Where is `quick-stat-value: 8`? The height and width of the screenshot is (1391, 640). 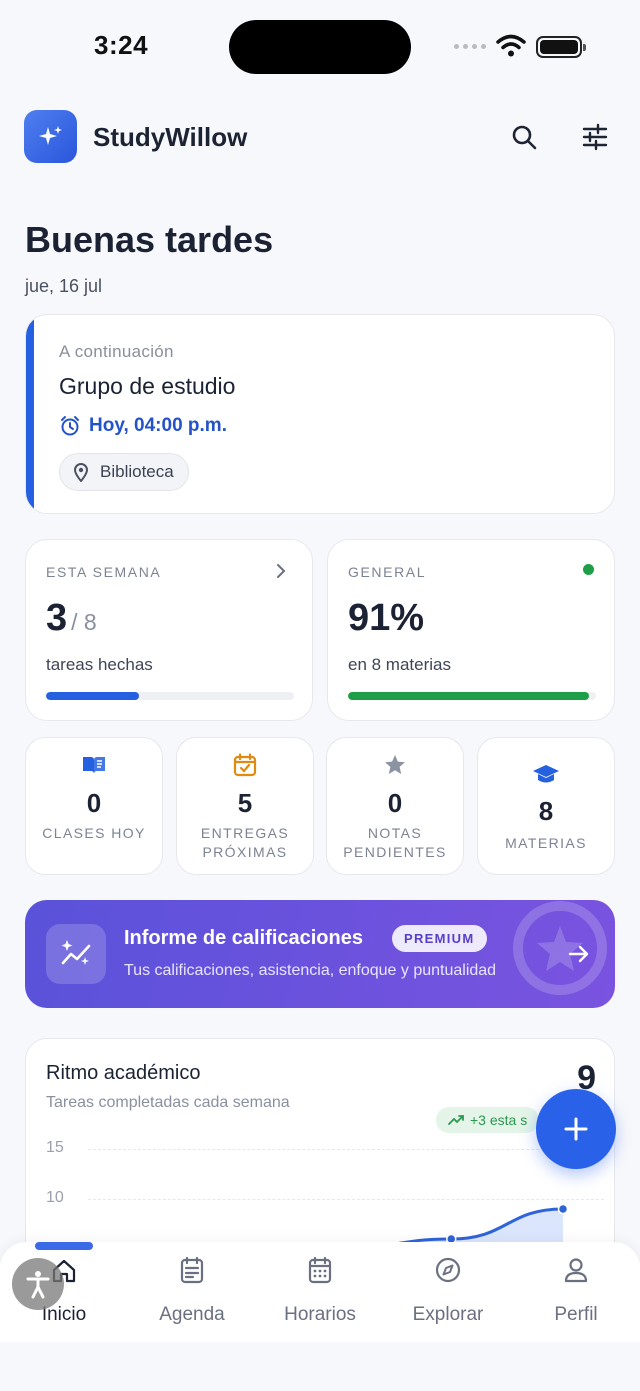 quick-stat-value: 8 is located at coordinates (546, 811).